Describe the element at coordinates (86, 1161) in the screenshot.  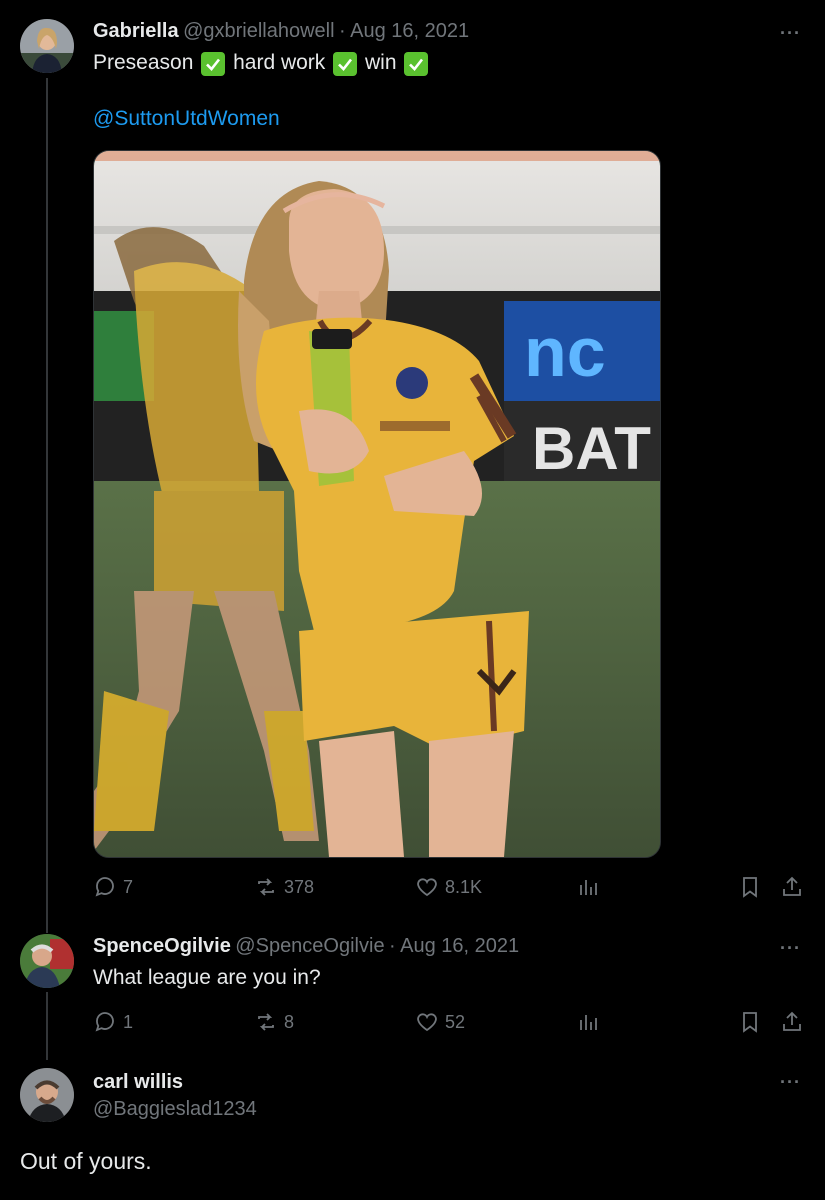
I see `reply-text: Out of yours.` at that location.